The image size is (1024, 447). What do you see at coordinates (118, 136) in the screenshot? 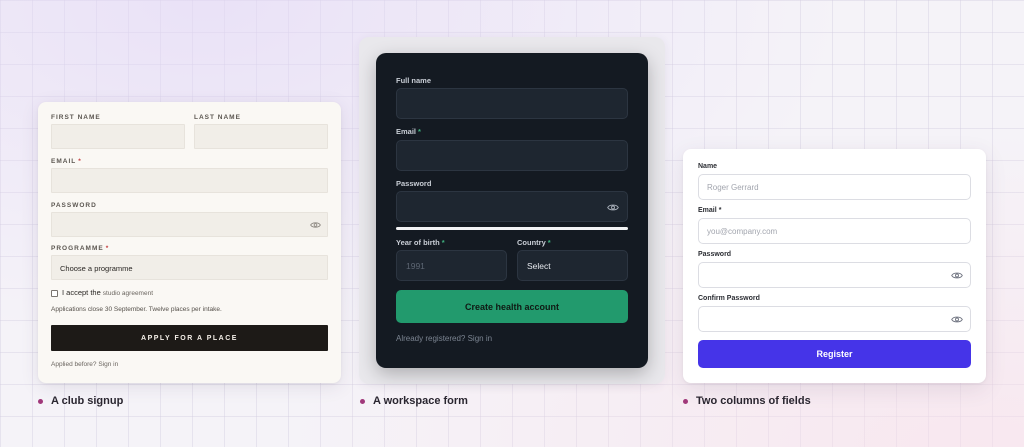
I see `first-name-input` at bounding box center [118, 136].